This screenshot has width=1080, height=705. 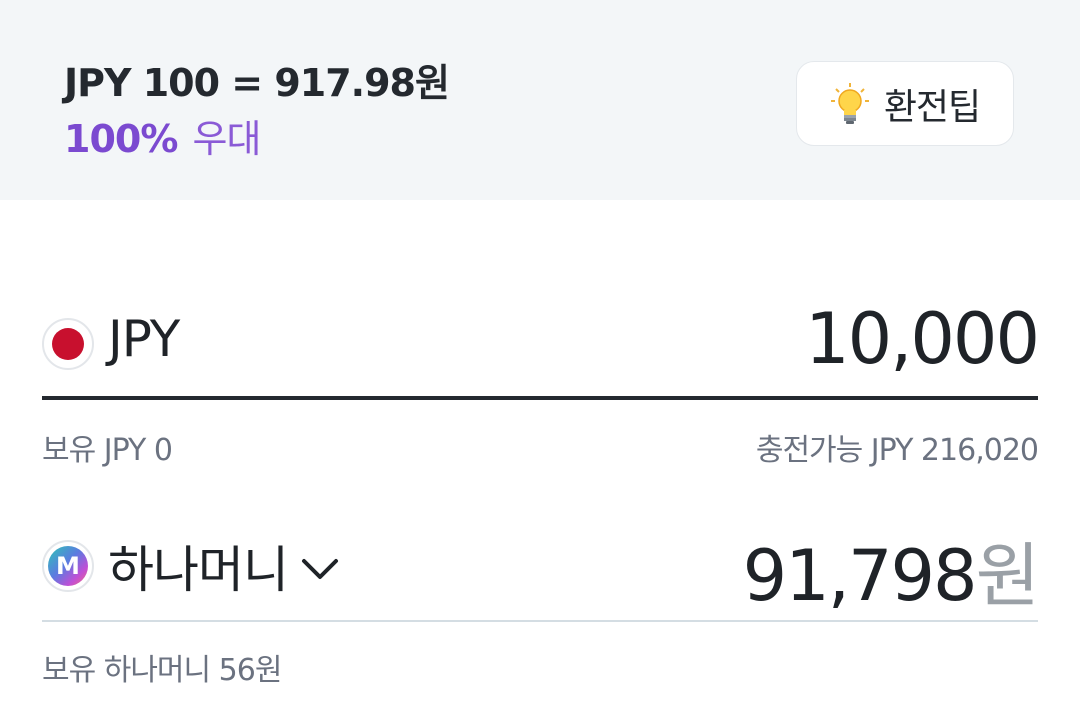 I want to click on to-amount: 91,798원, so click(x=891, y=570).